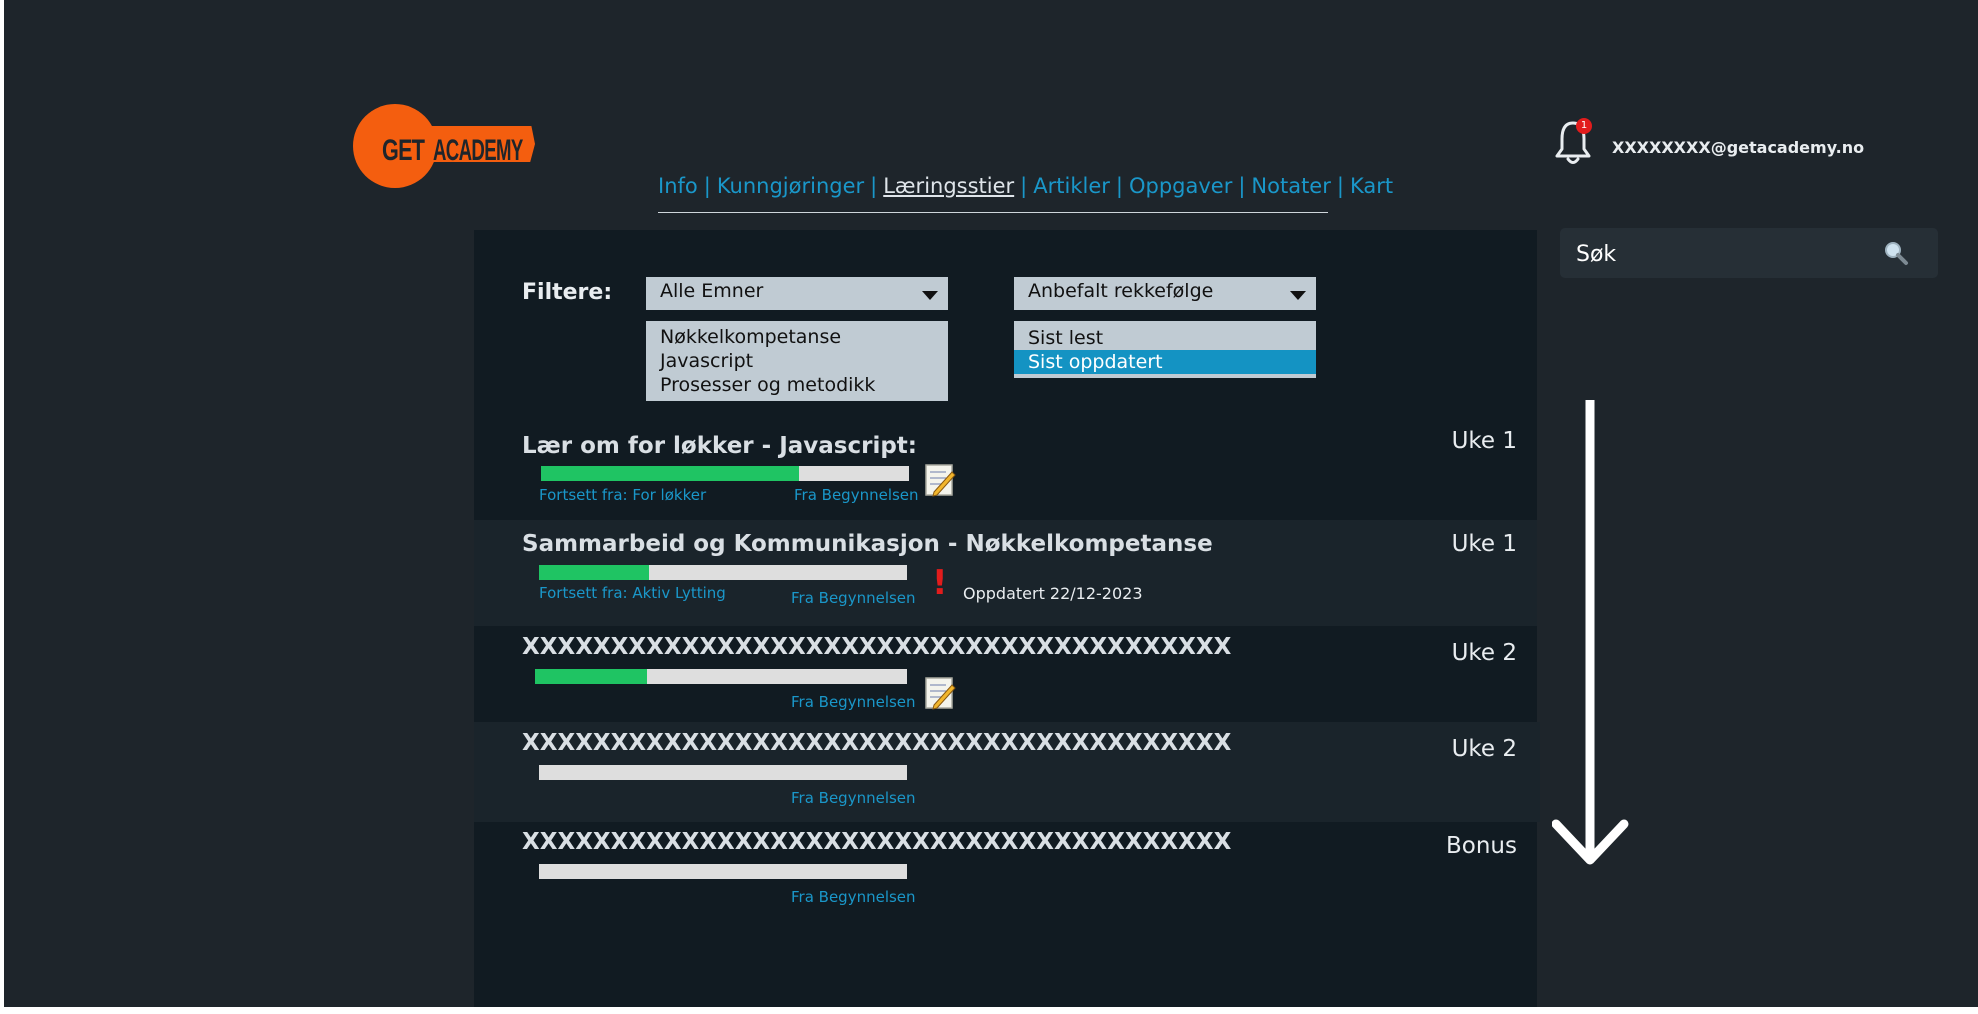 This screenshot has height=1014, width=1978. Describe the element at coordinates (478, 150) in the screenshot. I see `logo-text-academy: ACADEMY` at that location.